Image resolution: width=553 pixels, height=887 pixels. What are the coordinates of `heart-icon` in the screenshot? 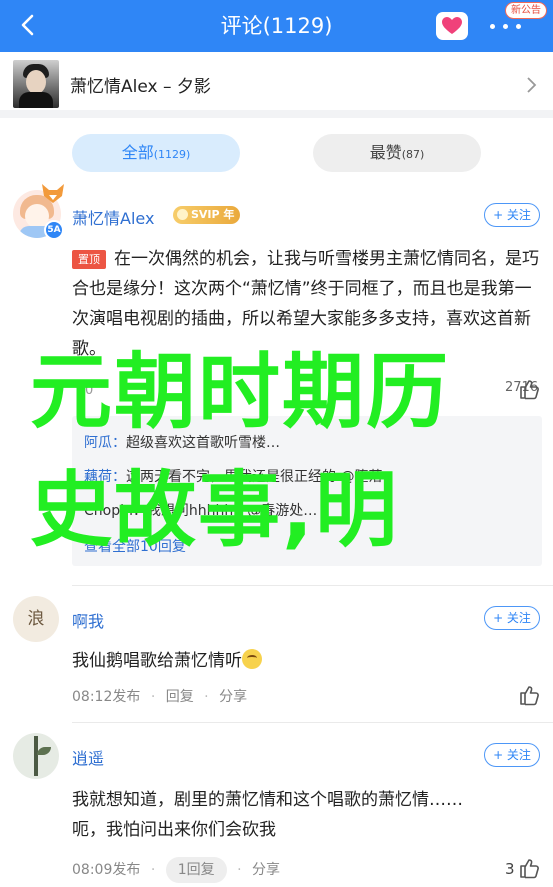 It's located at (452, 25).